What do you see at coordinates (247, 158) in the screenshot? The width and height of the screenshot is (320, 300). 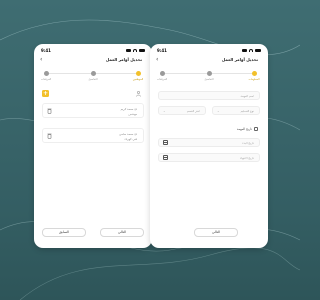 I see `field-placeholder: تاريخ الانتهاء` at bounding box center [247, 158].